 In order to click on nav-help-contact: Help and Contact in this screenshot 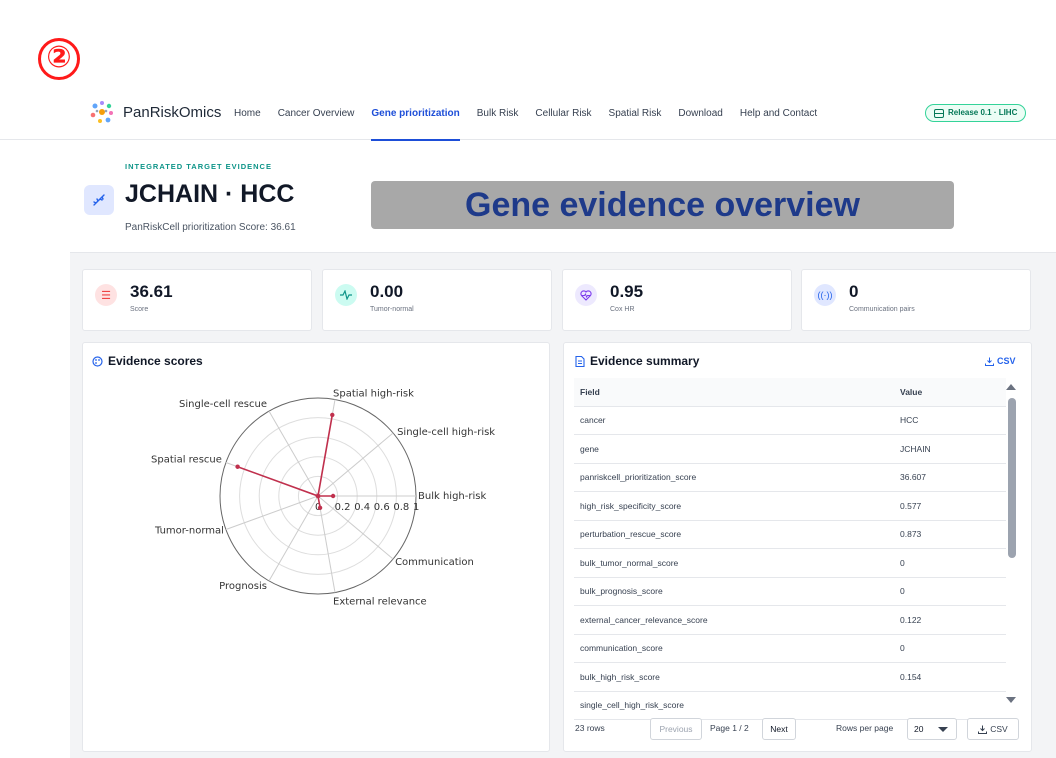, I will do `click(778, 114)`.